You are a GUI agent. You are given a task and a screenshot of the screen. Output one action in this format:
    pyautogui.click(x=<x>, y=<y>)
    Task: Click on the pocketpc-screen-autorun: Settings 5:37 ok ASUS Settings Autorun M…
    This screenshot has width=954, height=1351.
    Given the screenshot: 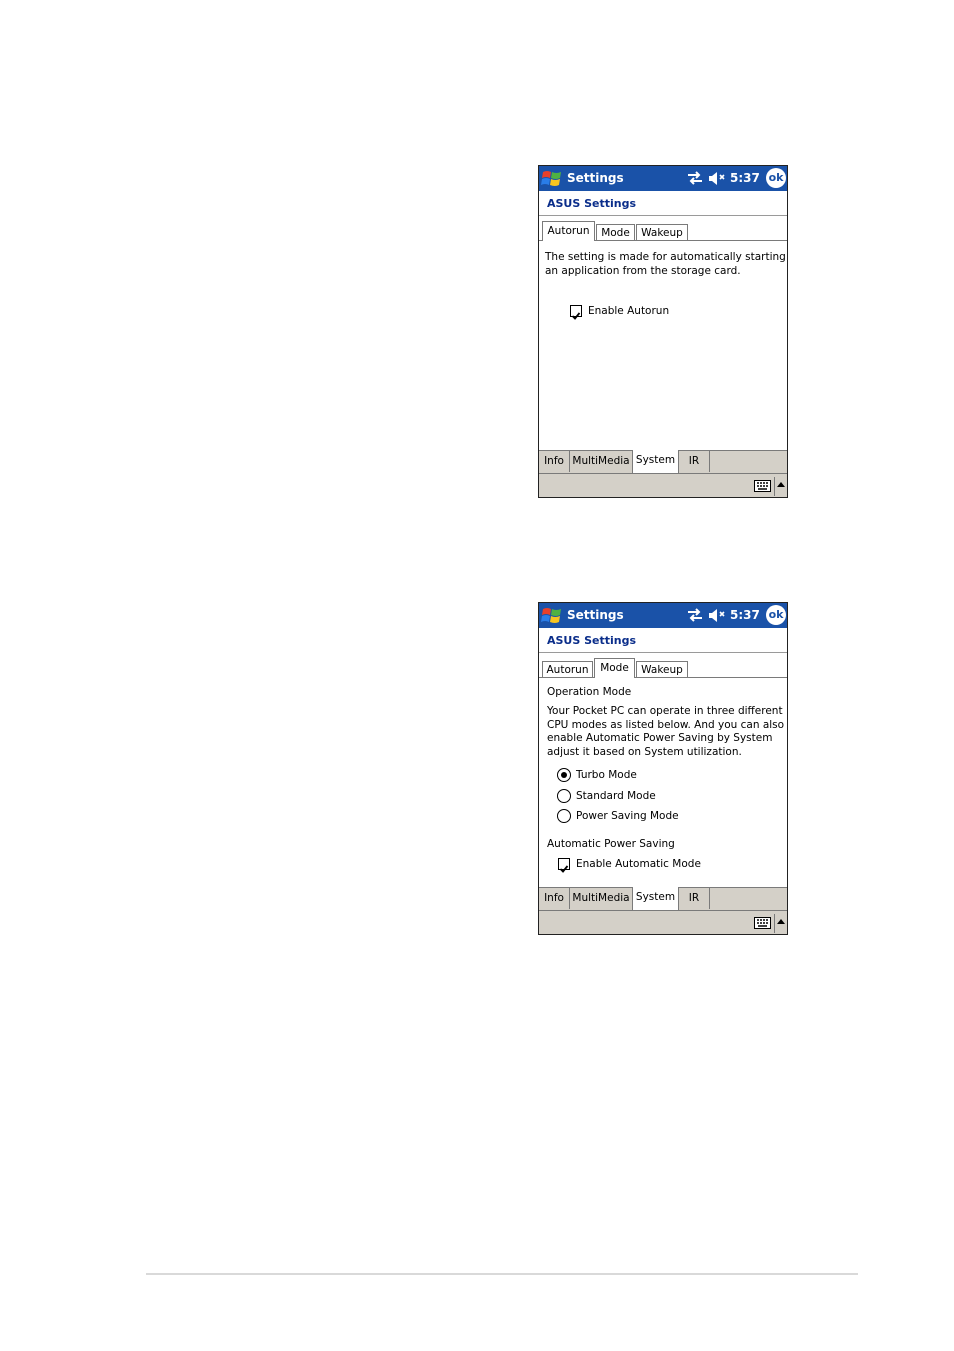 What is the action you would take?
    pyautogui.click(x=663, y=331)
    